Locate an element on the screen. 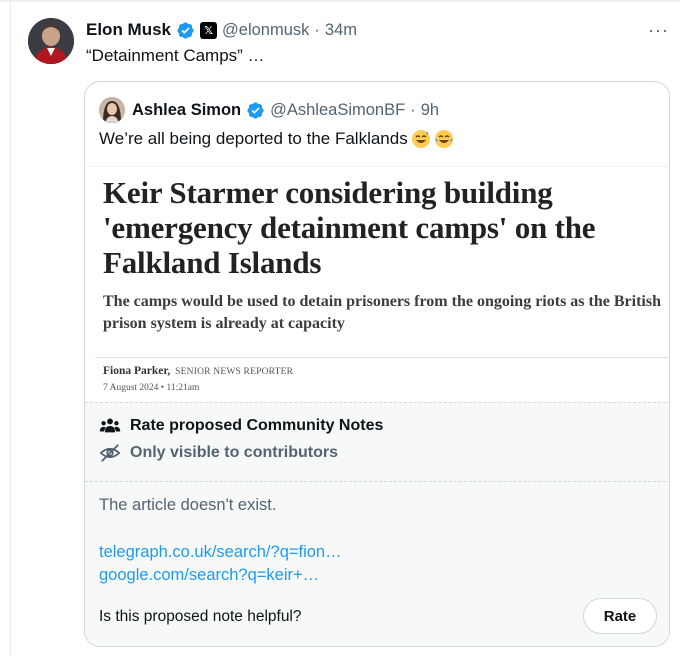 The image size is (680, 656). tweet-time: 34m is located at coordinates (341, 30).